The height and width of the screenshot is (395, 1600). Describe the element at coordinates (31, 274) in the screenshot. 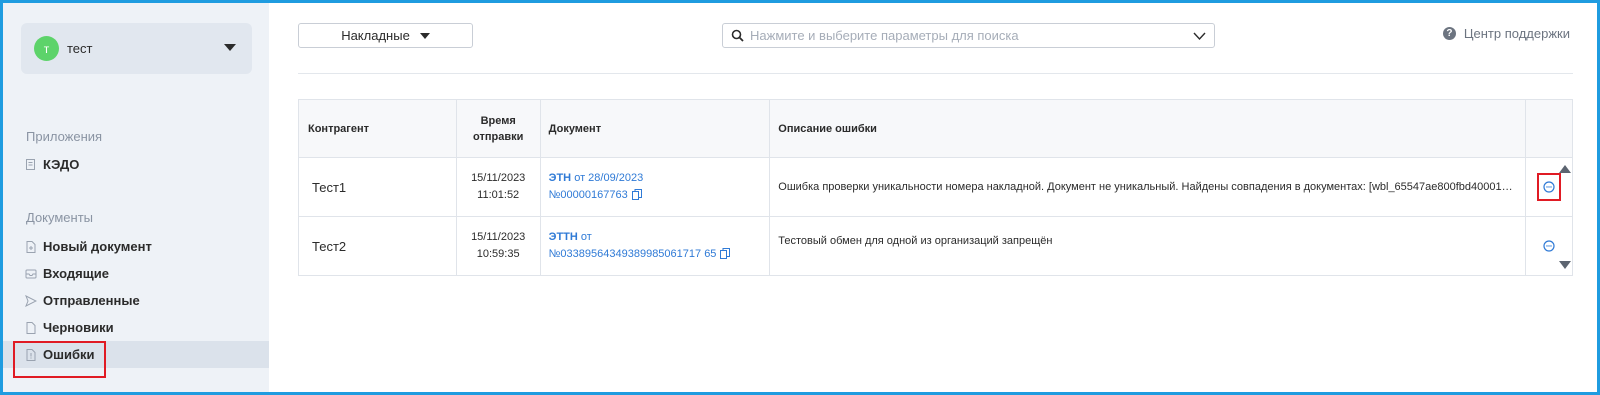

I see `inbox-icon` at that location.